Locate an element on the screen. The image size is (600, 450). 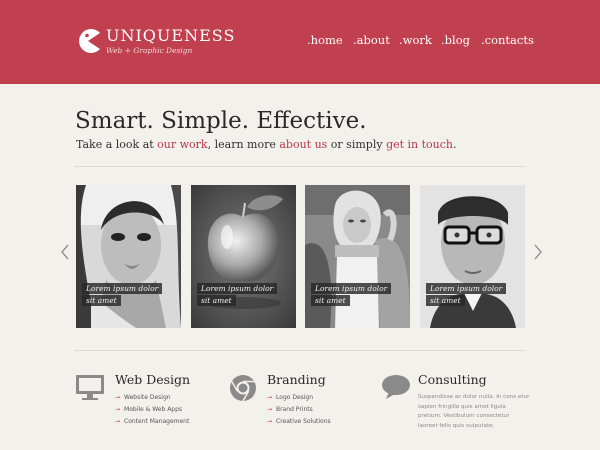
list-item: → Website Design is located at coordinates (152, 398).